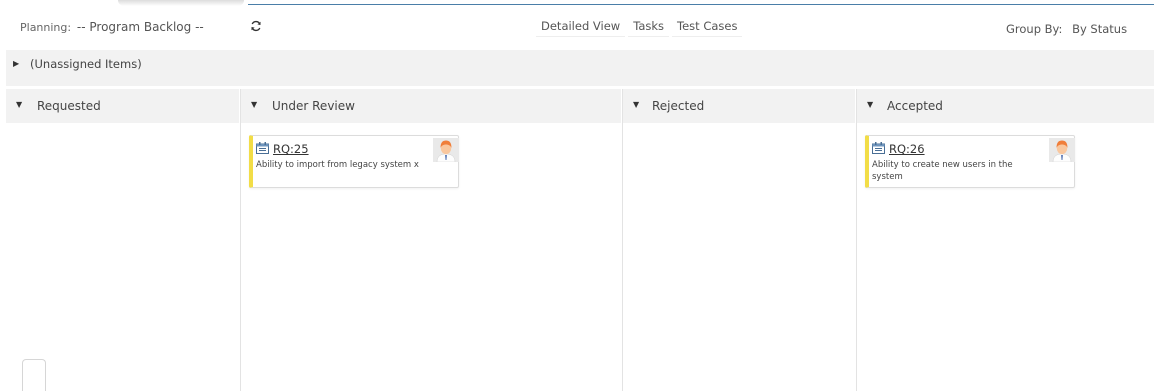  I want to click on unassigned-items-row: ▶ (Unassigned Items), so click(580, 68).